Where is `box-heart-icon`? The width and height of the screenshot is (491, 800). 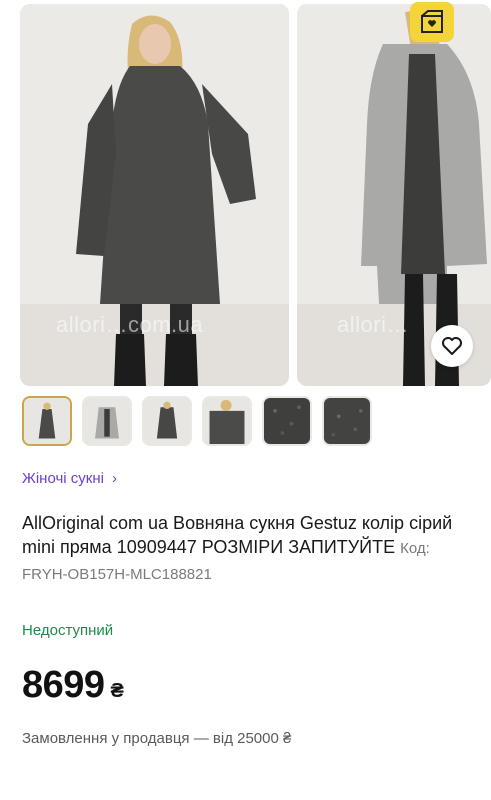 box-heart-icon is located at coordinates (432, 21).